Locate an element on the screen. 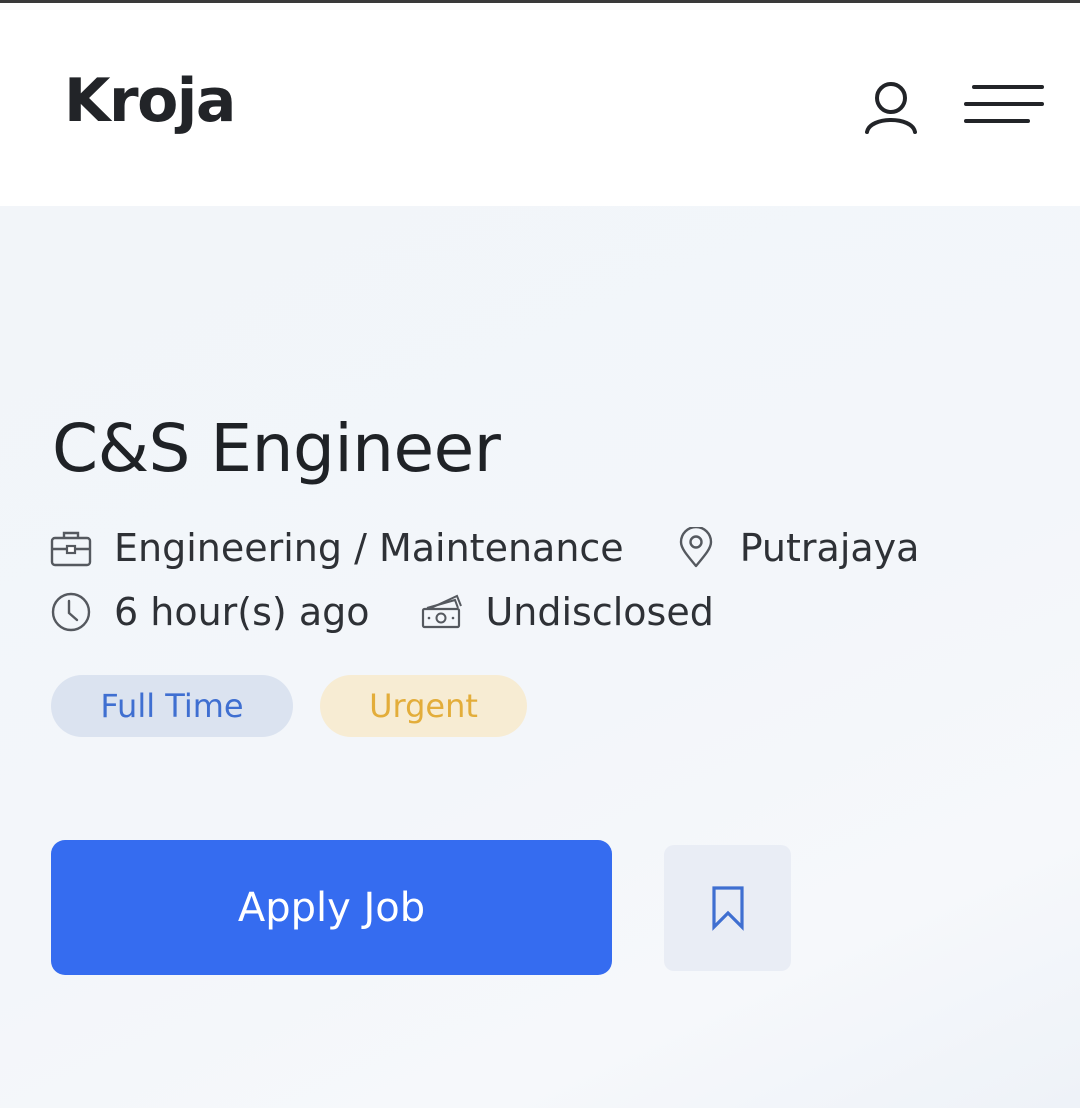 The height and width of the screenshot is (1108, 1080). location-pin-icon is located at coordinates (695, 547).